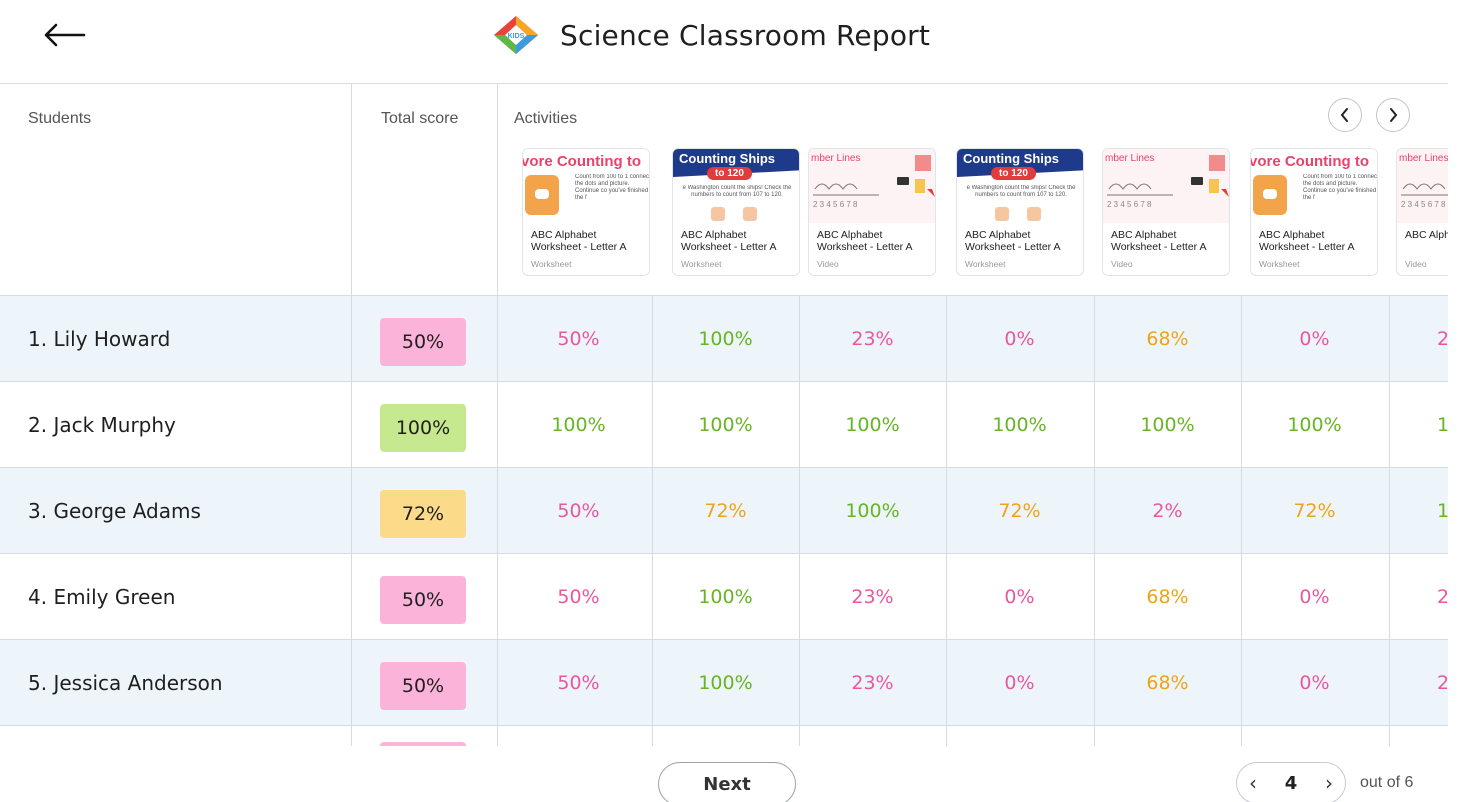  I want to click on header: KIDS Science Classroom Report, so click(710, 35).